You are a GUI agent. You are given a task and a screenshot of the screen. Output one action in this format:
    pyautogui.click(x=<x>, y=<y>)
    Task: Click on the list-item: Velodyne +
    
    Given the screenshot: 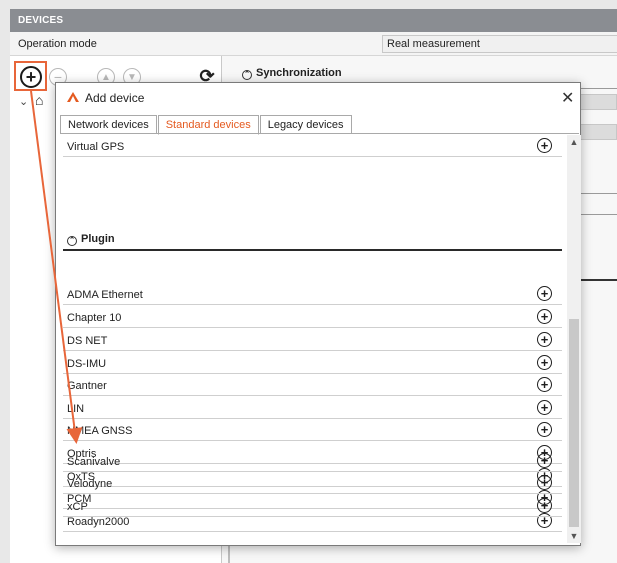 What is the action you would take?
    pyautogui.click(x=312, y=483)
    